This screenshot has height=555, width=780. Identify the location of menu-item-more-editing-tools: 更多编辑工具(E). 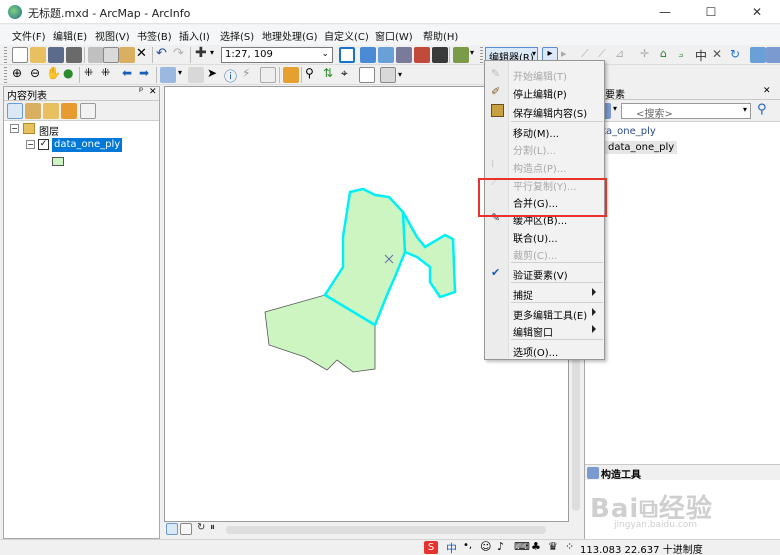
(544, 313).